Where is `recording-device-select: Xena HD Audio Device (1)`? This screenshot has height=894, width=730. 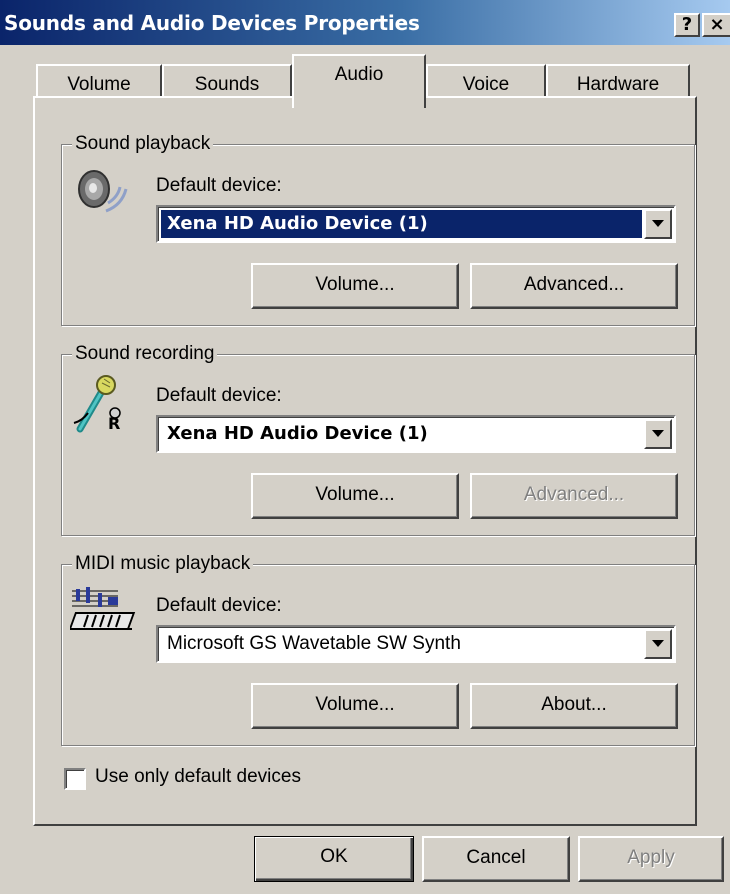 recording-device-select: Xena HD Audio Device (1) is located at coordinates (416, 434).